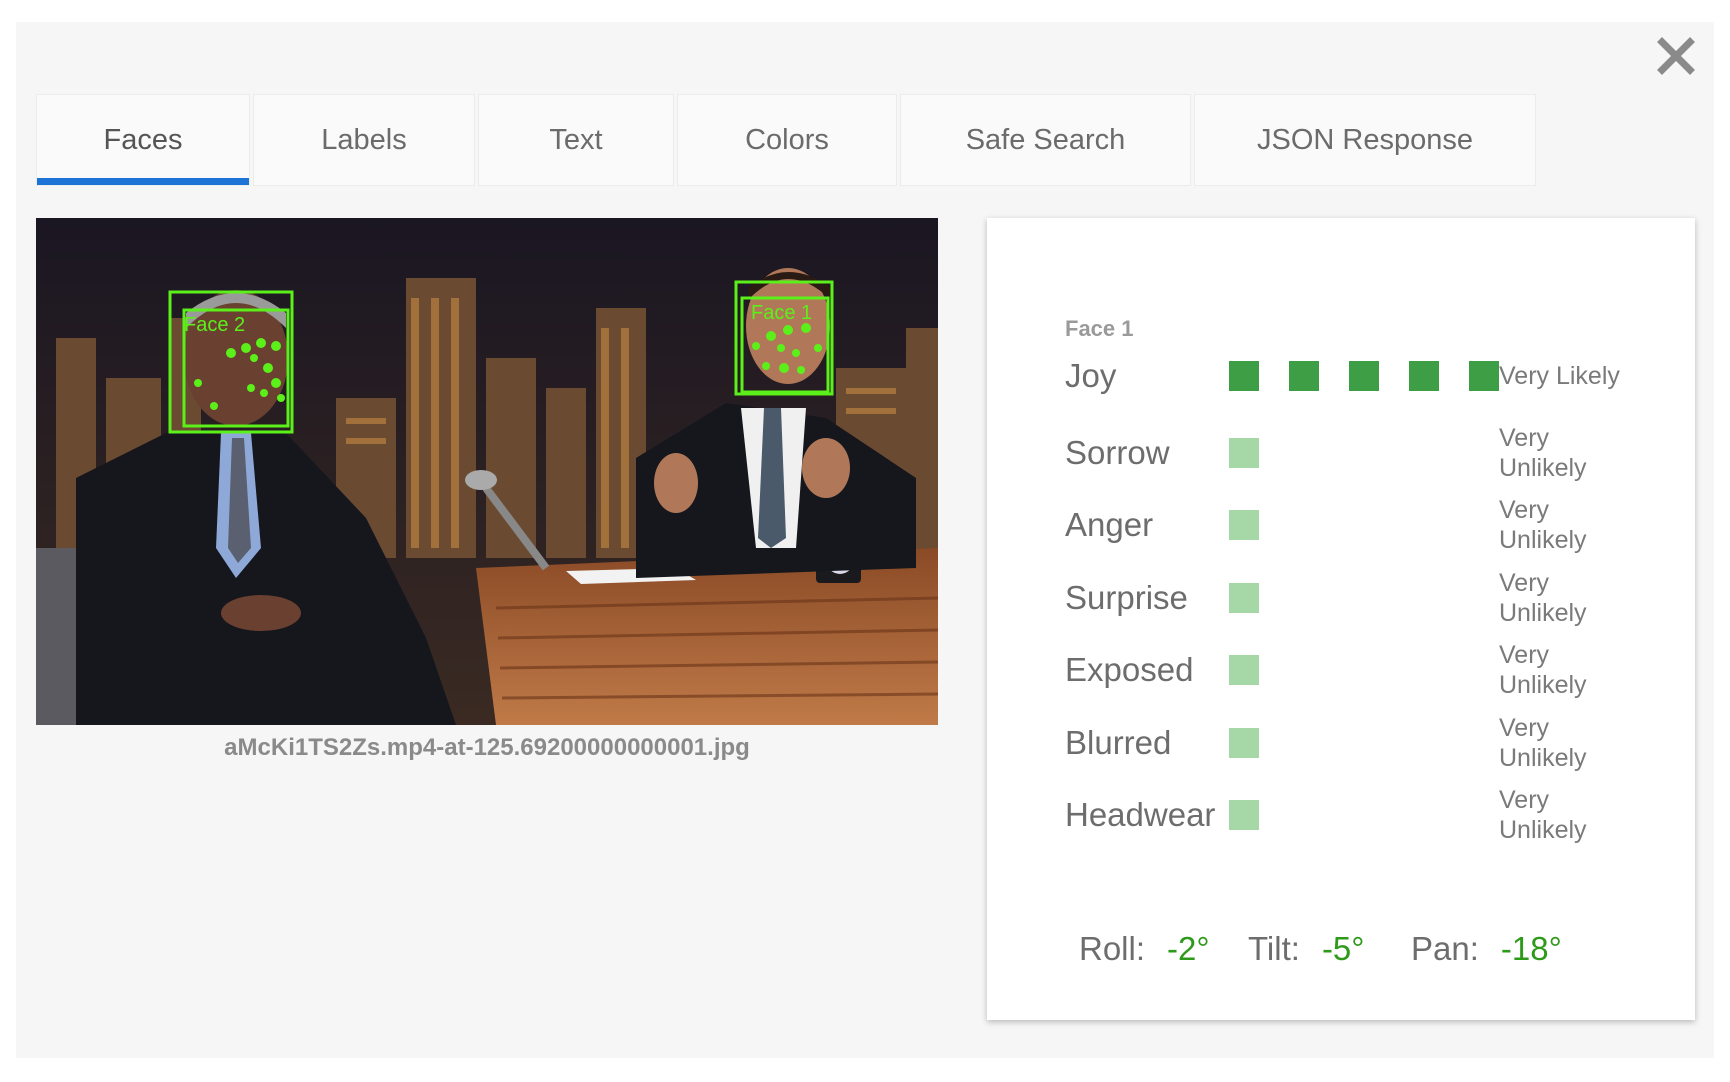 The width and height of the screenshot is (1730, 1082). Describe the element at coordinates (1306, 948) in the screenshot. I see `tilt-angle: Tilt: -5°` at that location.